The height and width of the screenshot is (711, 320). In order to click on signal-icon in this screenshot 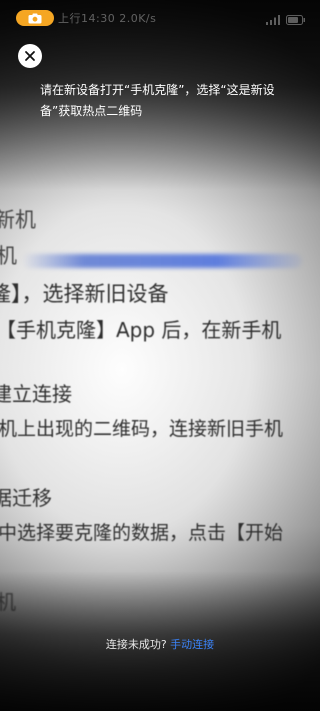, I will do `click(273, 19)`.